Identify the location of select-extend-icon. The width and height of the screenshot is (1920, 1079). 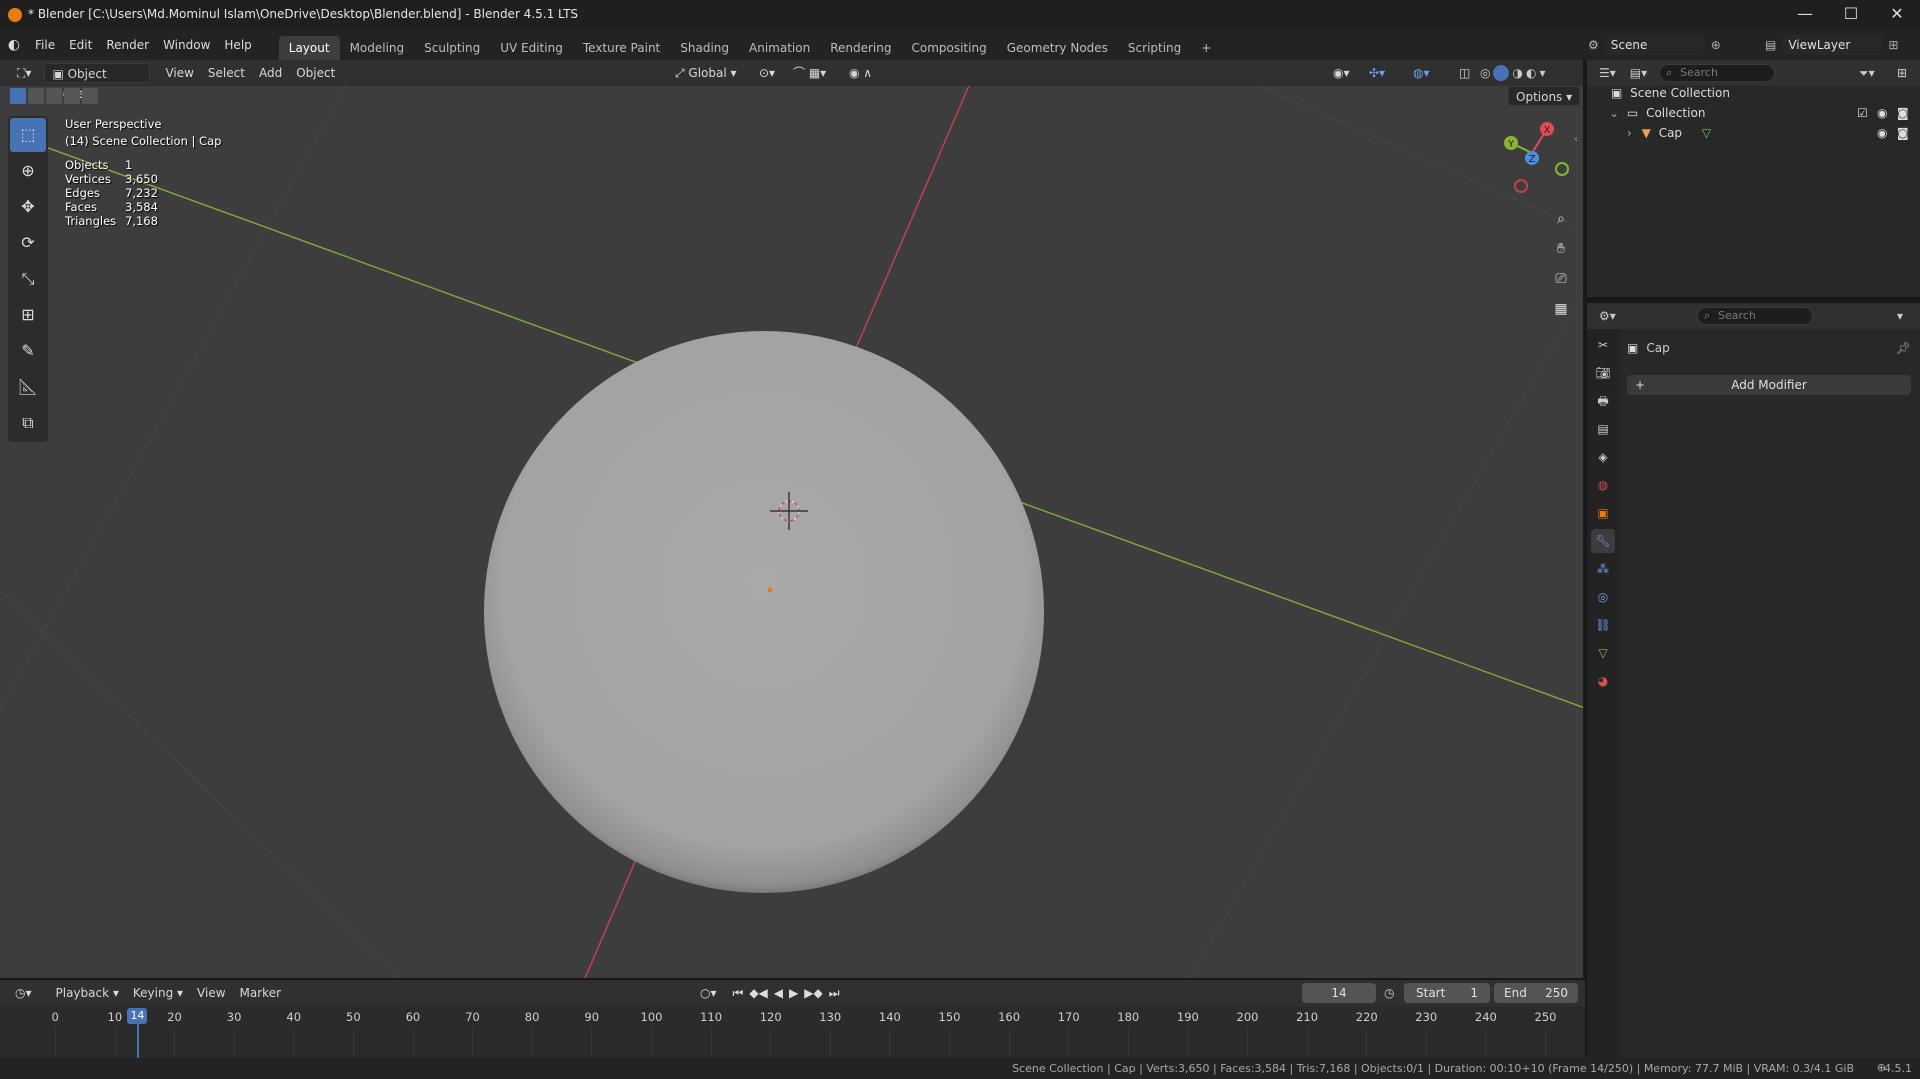
(36, 96).